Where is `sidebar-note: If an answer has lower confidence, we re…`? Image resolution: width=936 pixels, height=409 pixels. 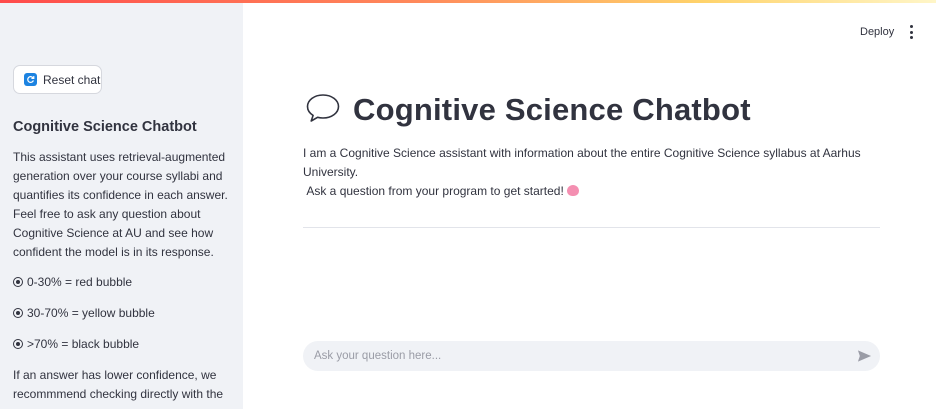 sidebar-note: If an answer has lower confidence, we re… is located at coordinates (122, 385).